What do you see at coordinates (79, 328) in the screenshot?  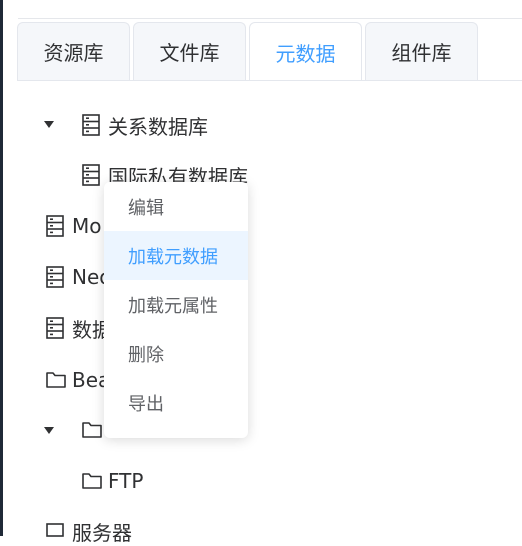 I see `tree-node-data: 数据` at bounding box center [79, 328].